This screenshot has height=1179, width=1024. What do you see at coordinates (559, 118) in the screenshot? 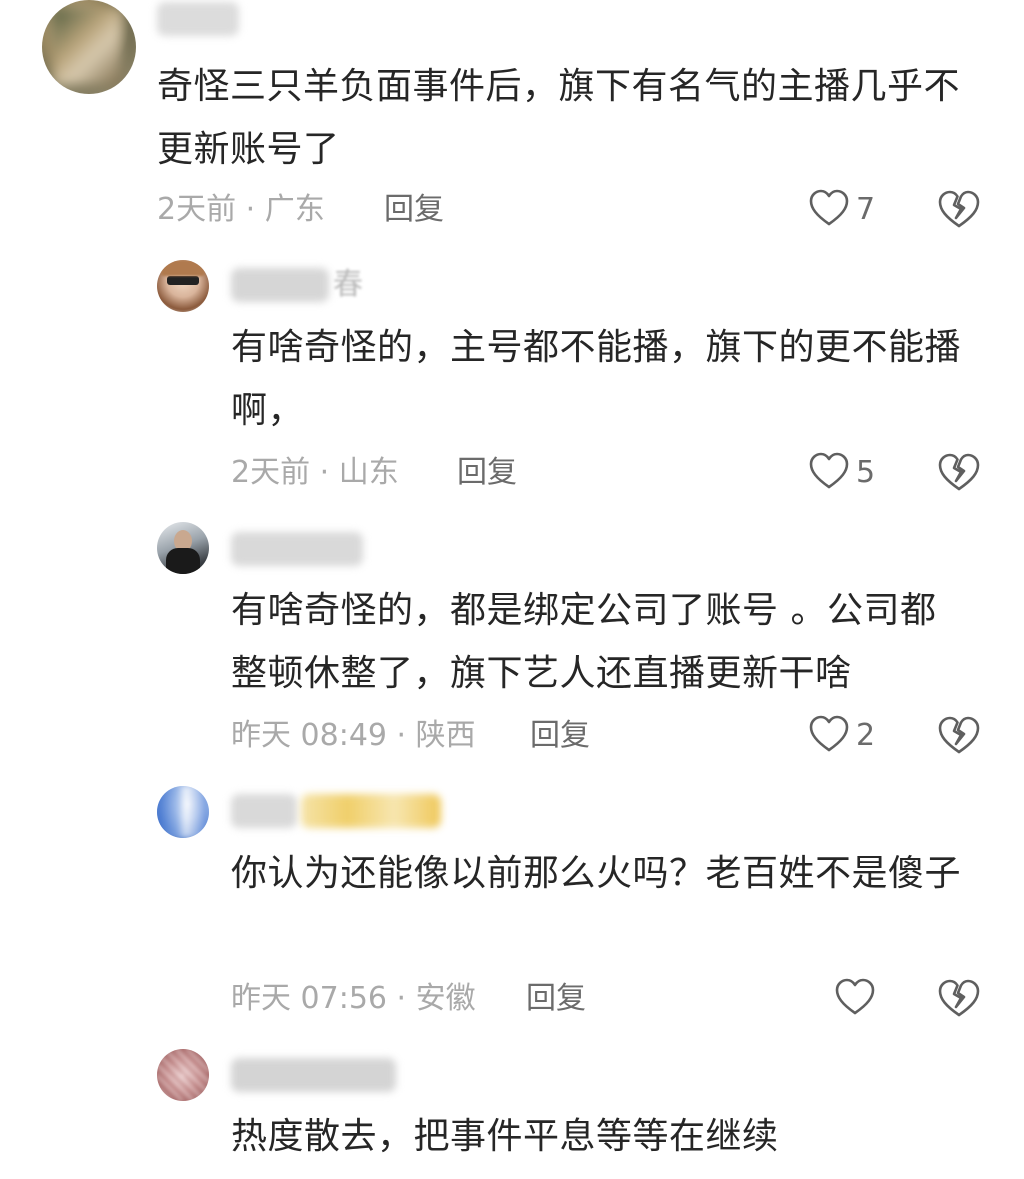
I see `comment-text: 奇怪三只羊负面事件后，旗下有名气的主播几乎不更新账号了` at bounding box center [559, 118].